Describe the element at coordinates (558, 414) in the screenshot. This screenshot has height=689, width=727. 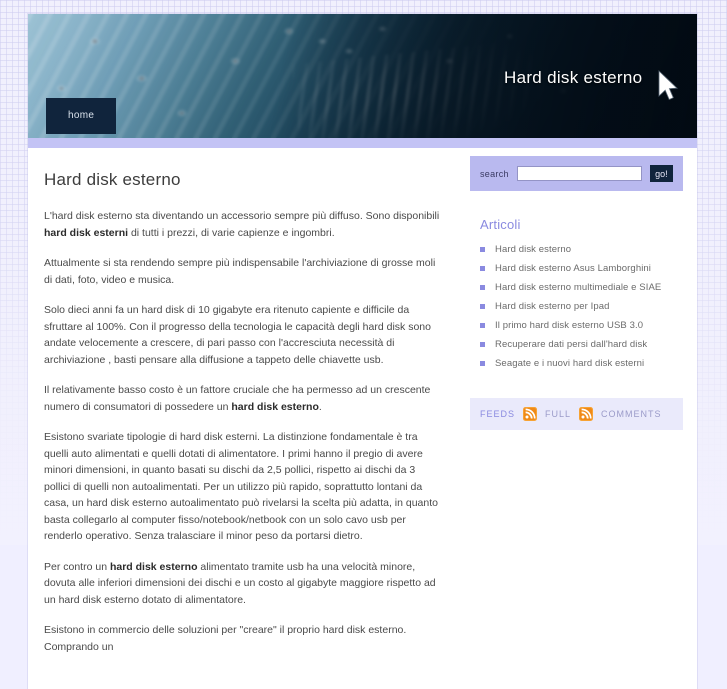
I see `feeds-full-link: FULL` at that location.